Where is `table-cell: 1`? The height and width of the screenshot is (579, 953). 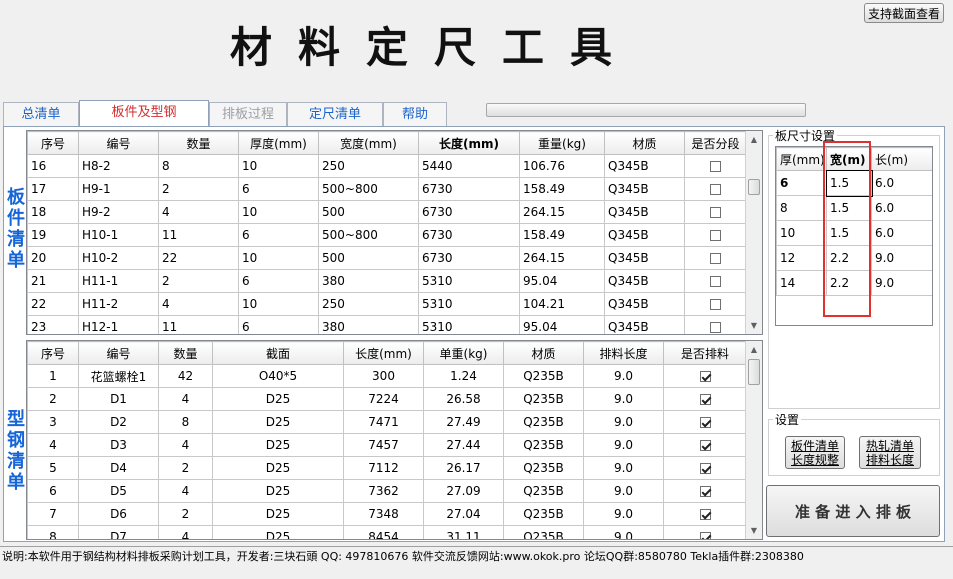 table-cell: 1 is located at coordinates (53, 376).